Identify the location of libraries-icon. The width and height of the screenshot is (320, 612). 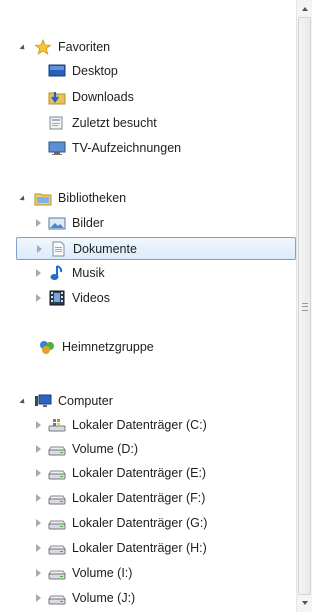
(43, 198).